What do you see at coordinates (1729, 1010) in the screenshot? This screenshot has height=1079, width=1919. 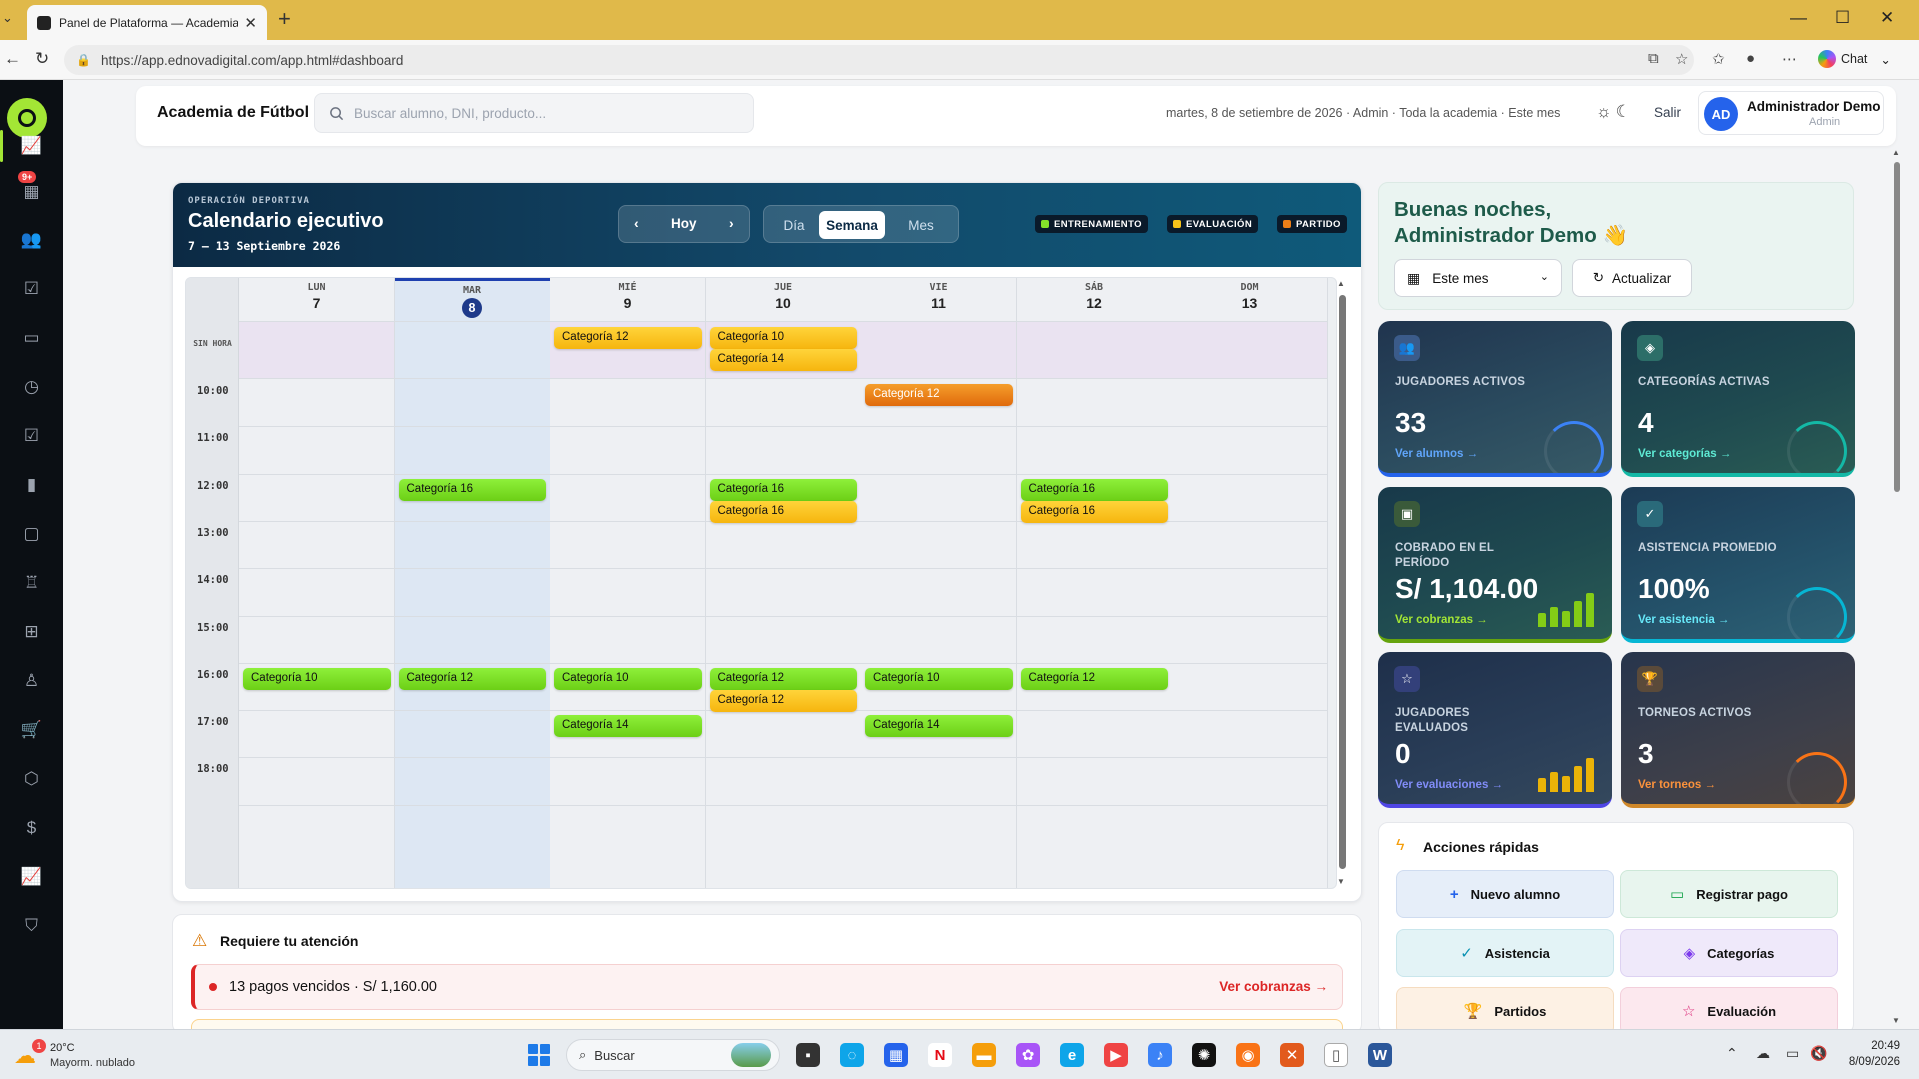 I see `evaluation-button: ☆ Evaluación` at bounding box center [1729, 1010].